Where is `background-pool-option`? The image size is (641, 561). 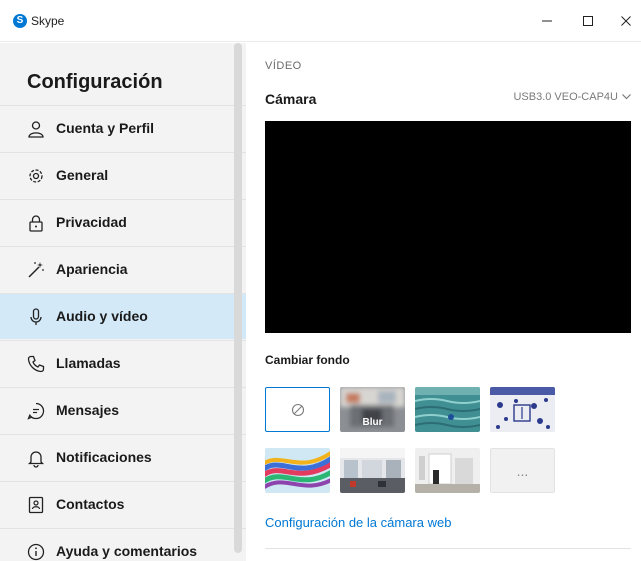
background-pool-option is located at coordinates (447, 409).